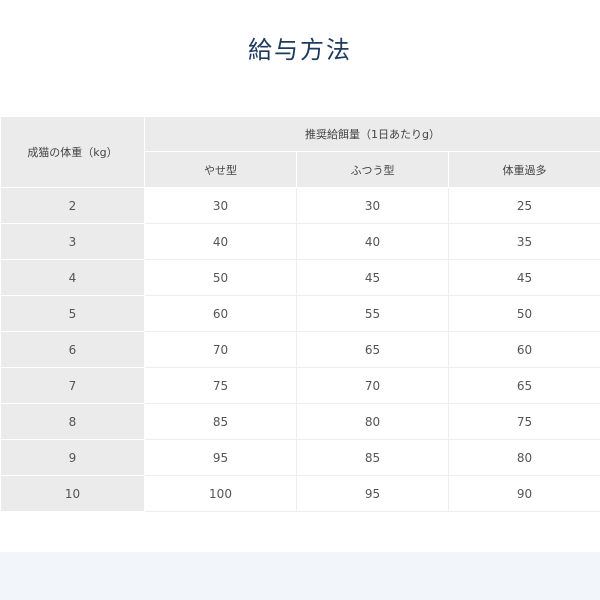 The image size is (600, 600). I want to click on page-title: 給与方法, so click(300, 50).